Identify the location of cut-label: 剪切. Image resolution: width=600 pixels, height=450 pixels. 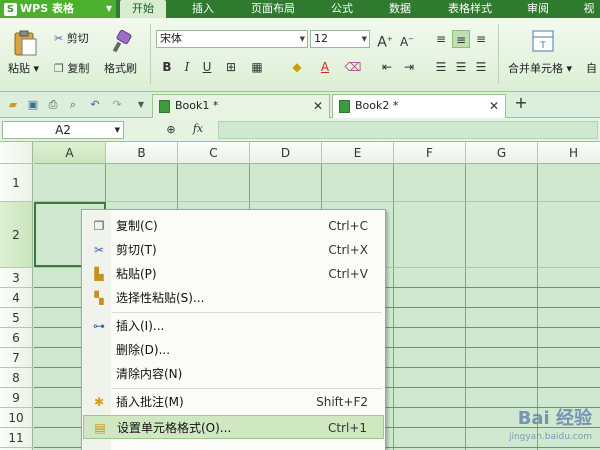
(77, 38).